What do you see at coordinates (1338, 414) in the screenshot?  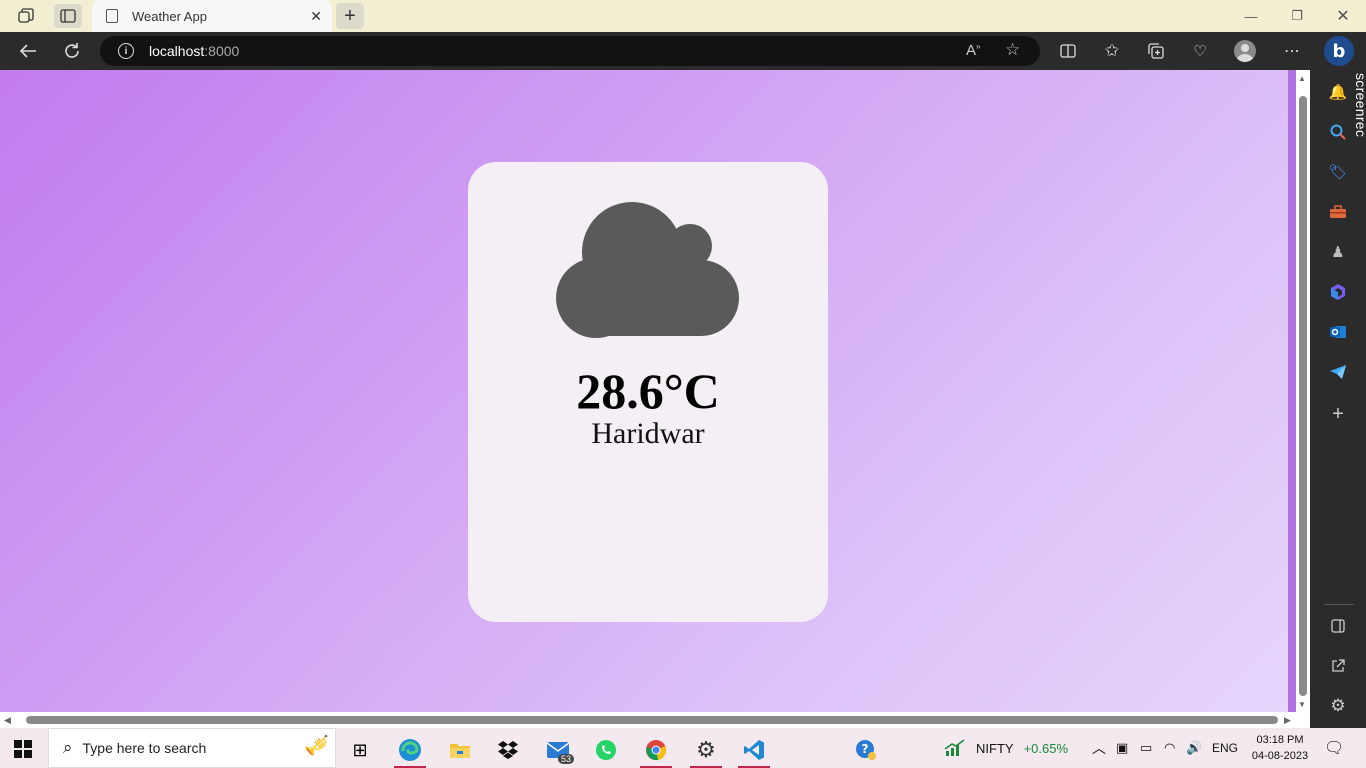 I see `add-icon: +` at bounding box center [1338, 414].